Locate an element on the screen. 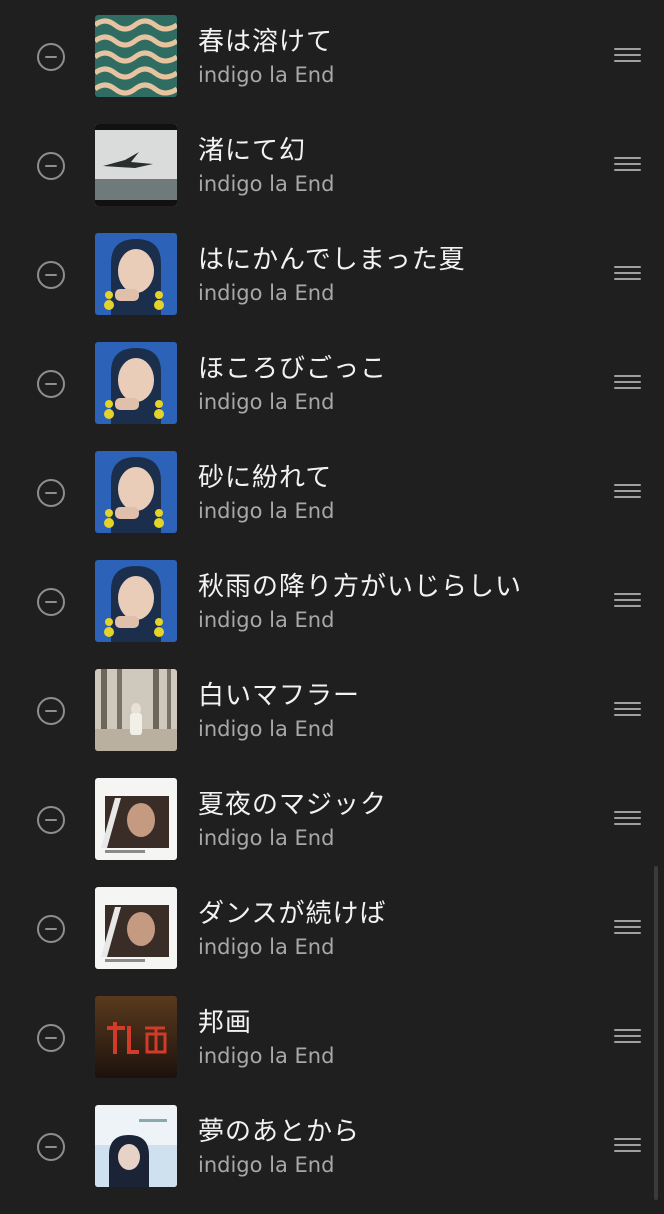 The height and width of the screenshot is (1214, 664). track-row: 夢のあとから indigo la End is located at coordinates (332, 1159).